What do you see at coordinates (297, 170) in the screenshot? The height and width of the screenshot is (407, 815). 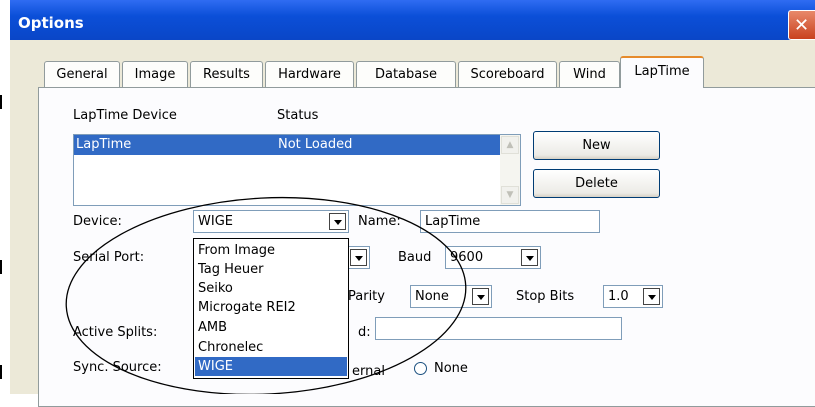 I see `device-list: LapTime Not Loaded ▲ ▼` at bounding box center [297, 170].